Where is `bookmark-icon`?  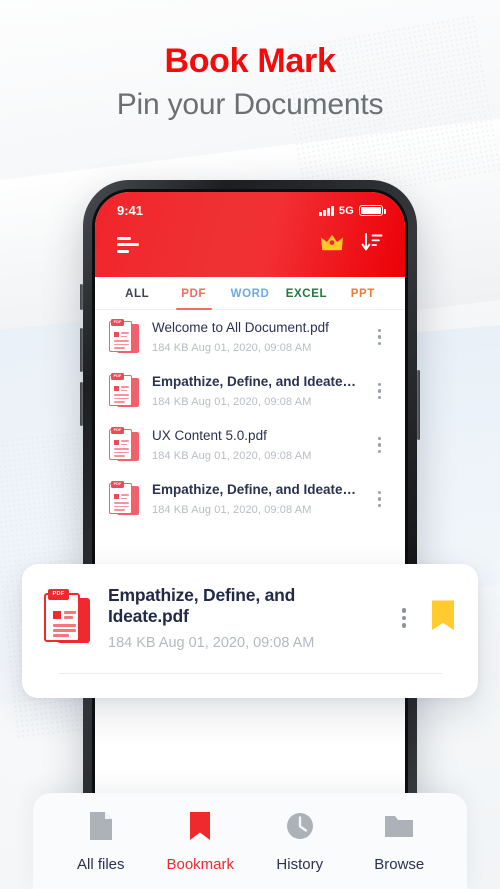
bookmark-icon is located at coordinates (200, 828).